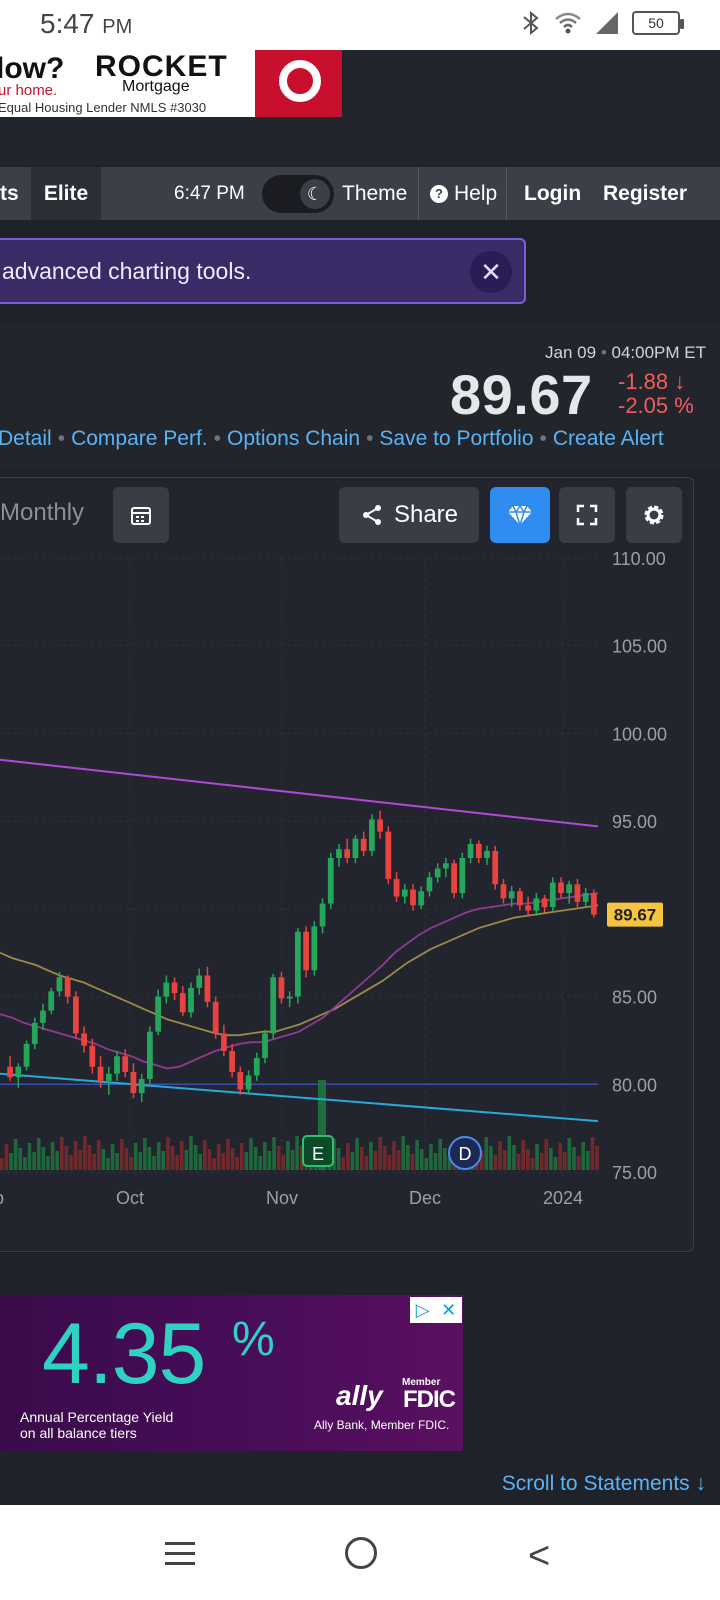 The image size is (720, 1600). I want to click on price-change: -1.88 ↓ -2.05 %, so click(656, 394).